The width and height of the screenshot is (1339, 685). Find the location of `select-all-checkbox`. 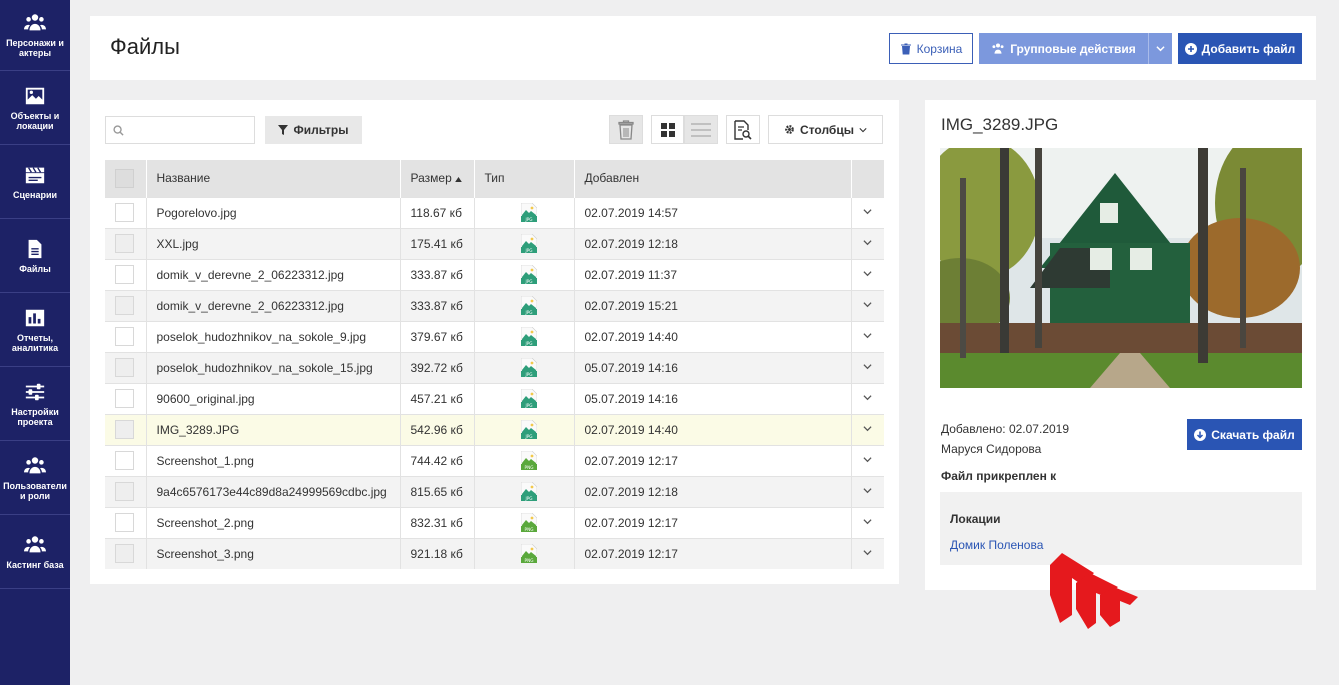

select-all-checkbox is located at coordinates (124, 178).